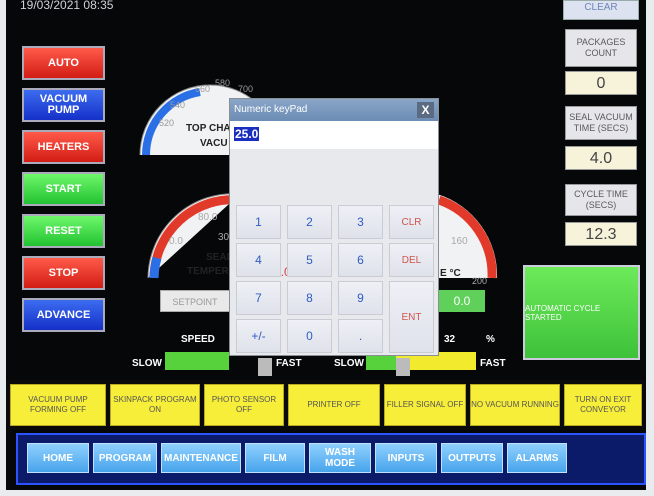 This screenshot has height=496, width=654. What do you see at coordinates (601, 158) in the screenshot?
I see `seal-vacuum-time-value: 4.0` at bounding box center [601, 158].